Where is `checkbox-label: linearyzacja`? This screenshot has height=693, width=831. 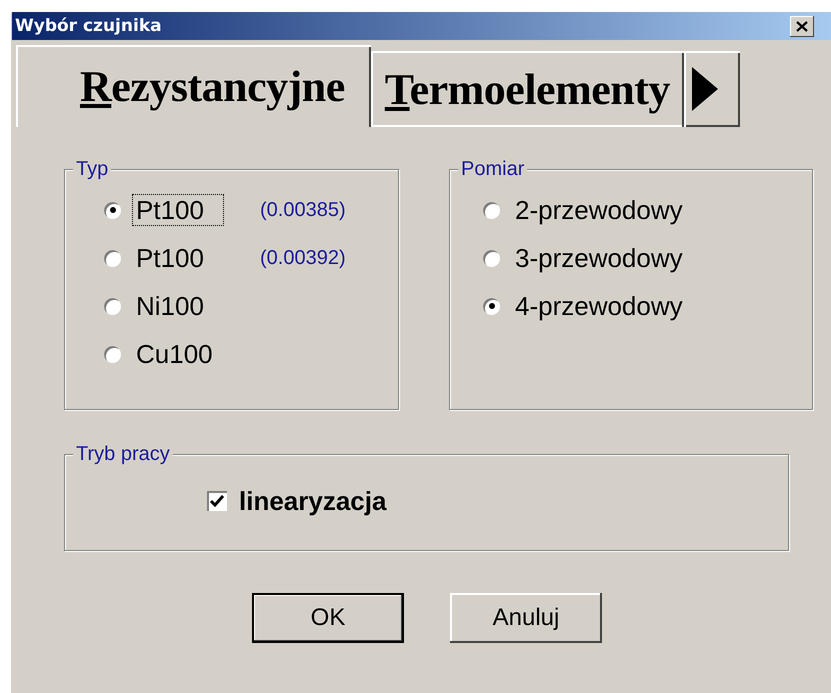
checkbox-label: linearyzacja is located at coordinates (312, 501).